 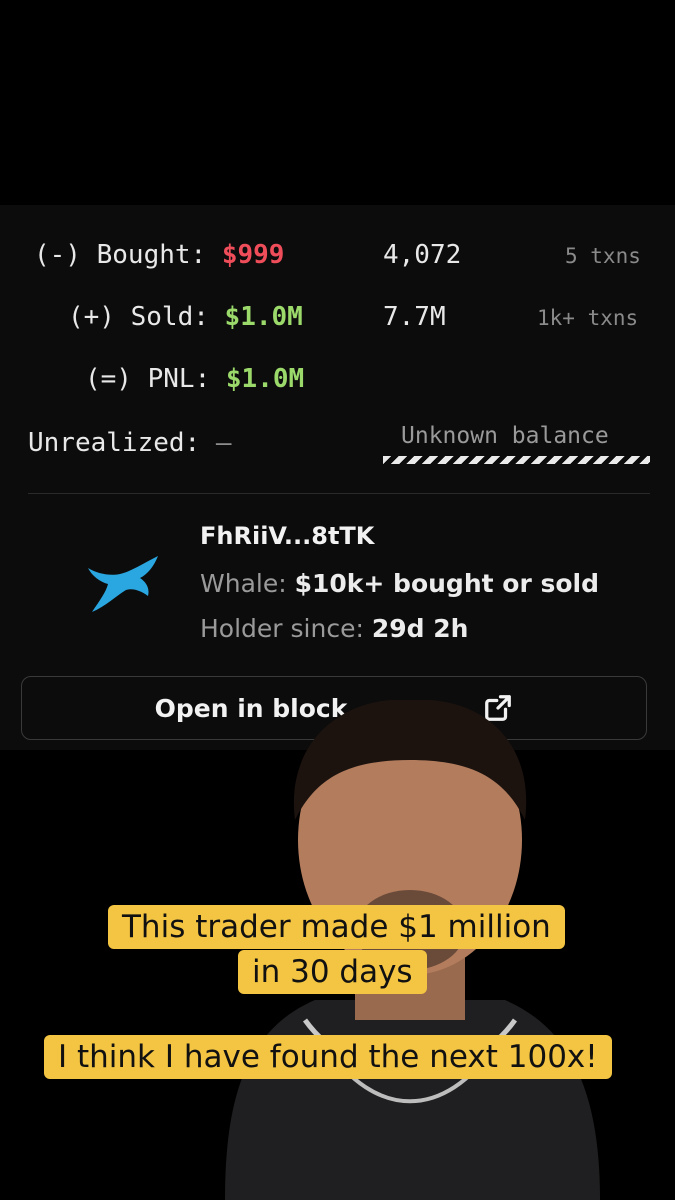 What do you see at coordinates (328, 1057) in the screenshot?
I see `caption-line-3: I think I have found the next 100x!` at bounding box center [328, 1057].